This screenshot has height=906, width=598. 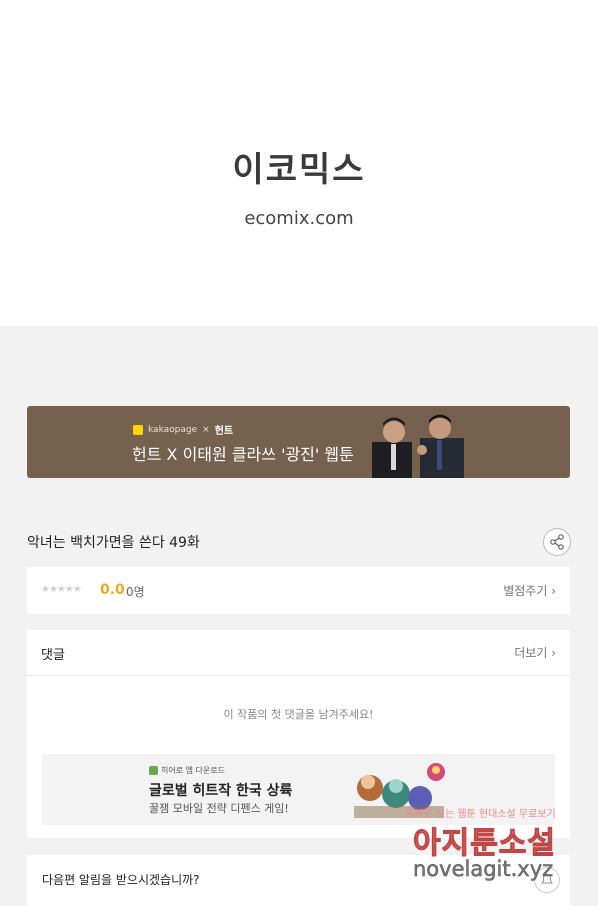 I want to click on comment-header: 댓글 더보기 ›, so click(x=298, y=653).